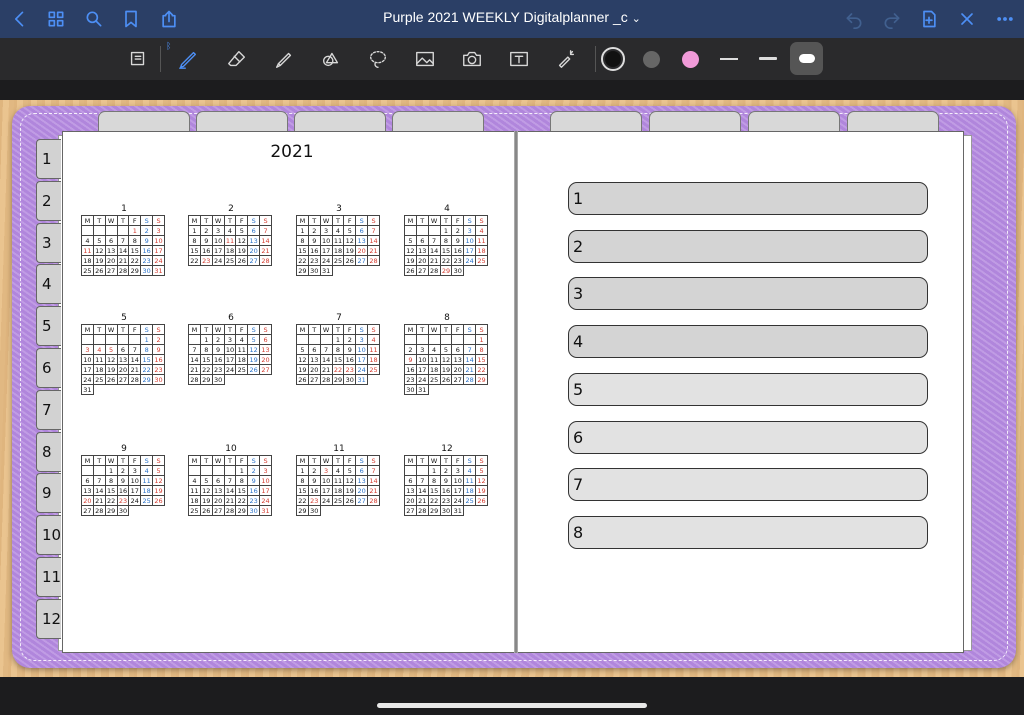 This screenshot has height=715, width=1024. I want to click on page-setting-icon, so click(138, 59).